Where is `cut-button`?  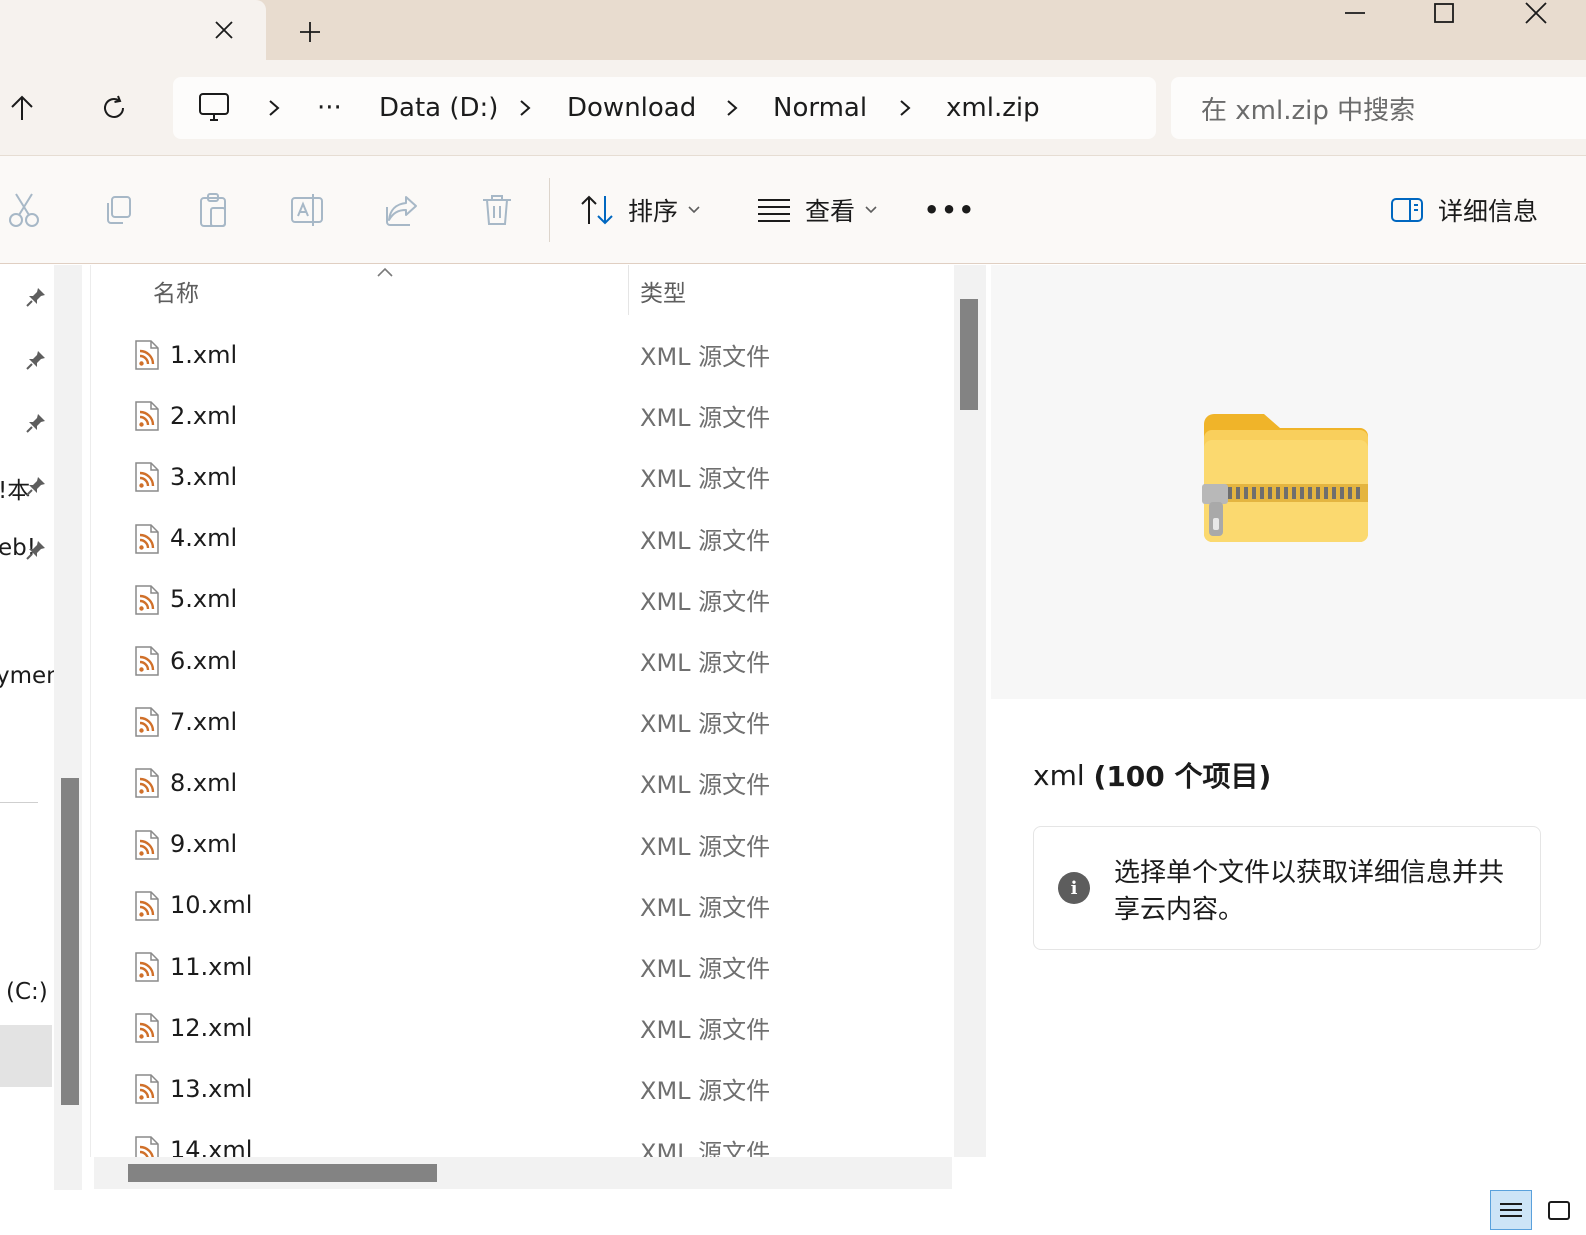
cut-button is located at coordinates (24, 210).